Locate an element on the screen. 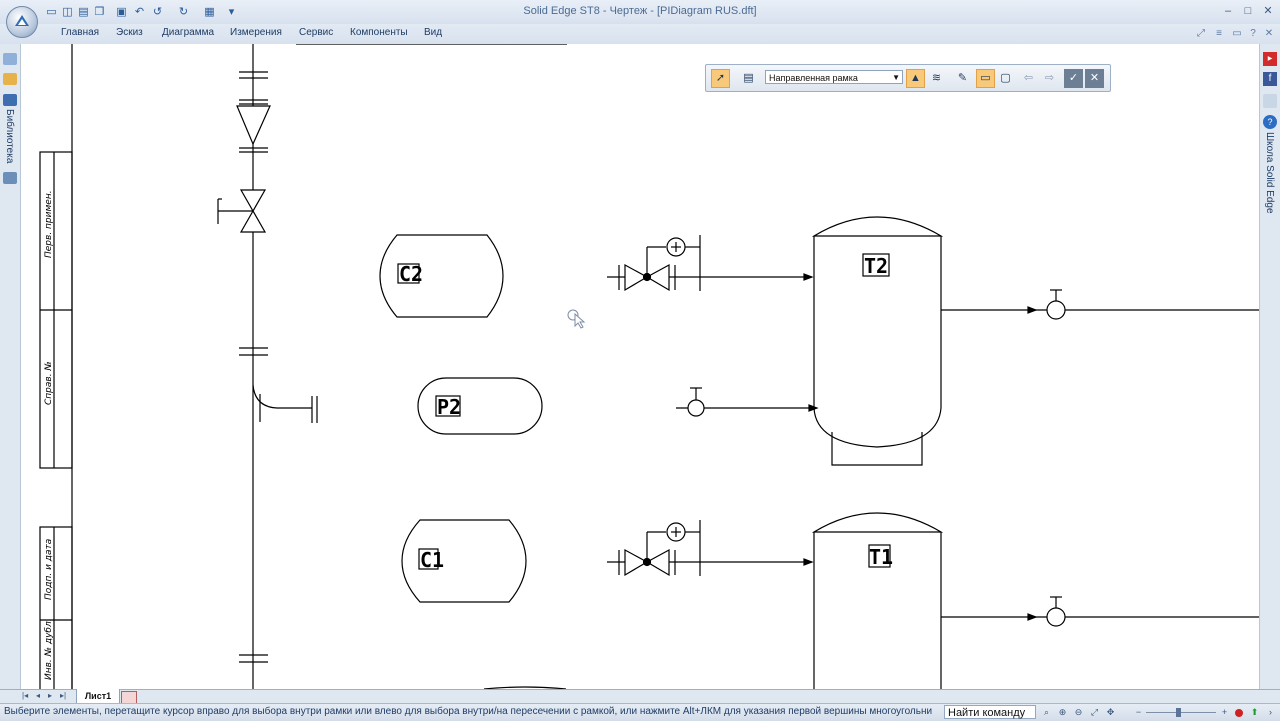 This screenshot has width=1280, height=721. mouse-cursor-icon is located at coordinates (576, 319).